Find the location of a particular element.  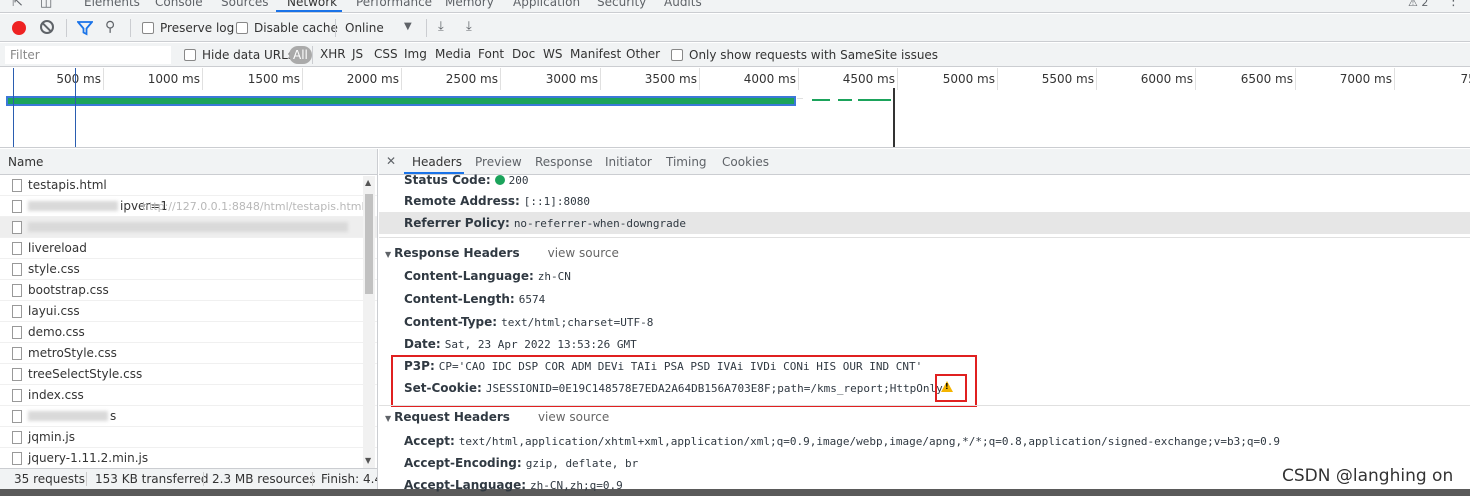

samesite-checkbox: Only show requests with SameSite issues is located at coordinates (804, 55).